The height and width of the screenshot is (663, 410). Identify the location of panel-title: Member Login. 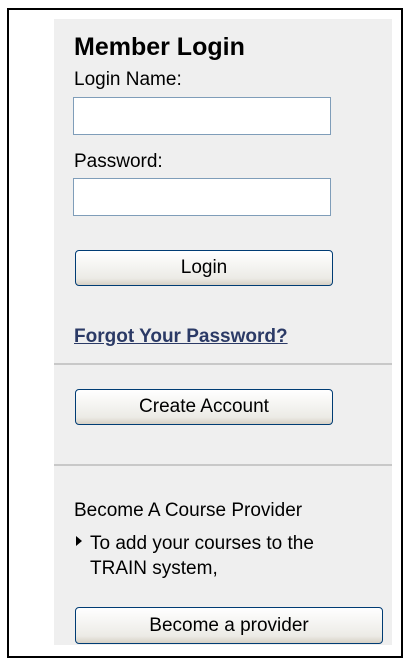
(159, 47).